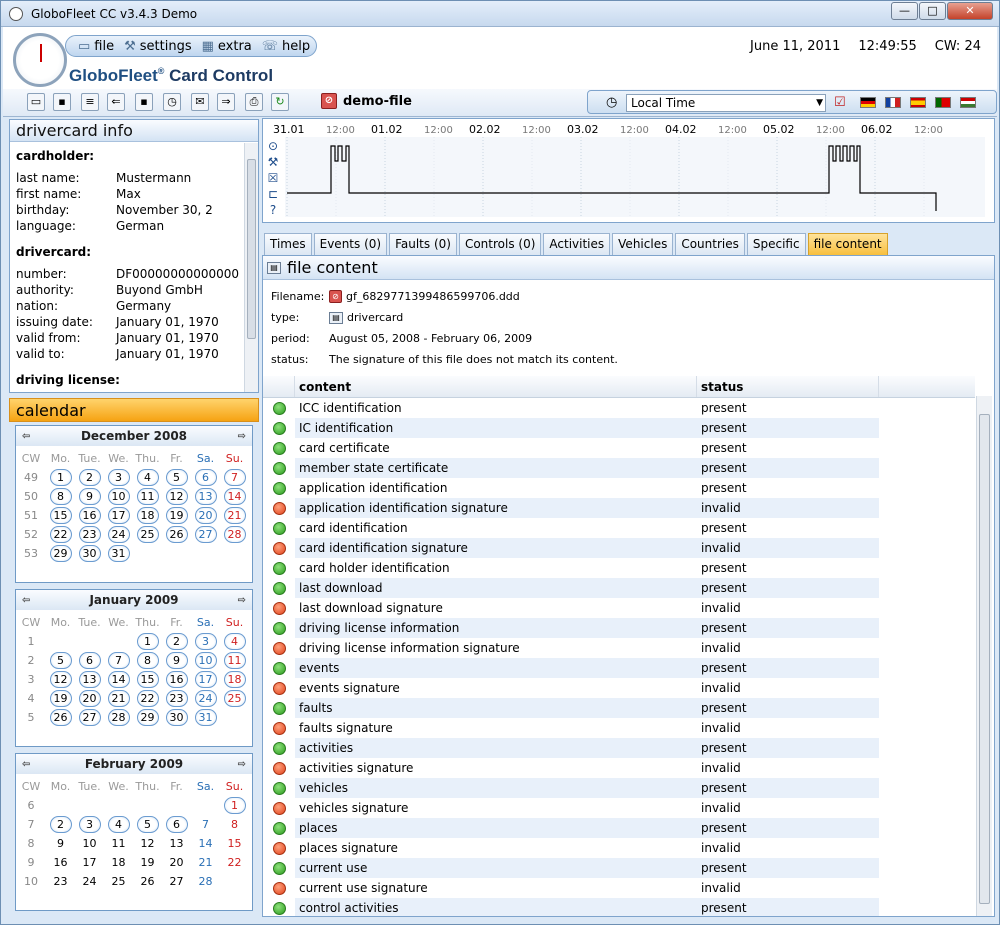 This screenshot has height=925, width=1000. Describe the element at coordinates (200, 102) in the screenshot. I see `mail-icon: ✉` at that location.